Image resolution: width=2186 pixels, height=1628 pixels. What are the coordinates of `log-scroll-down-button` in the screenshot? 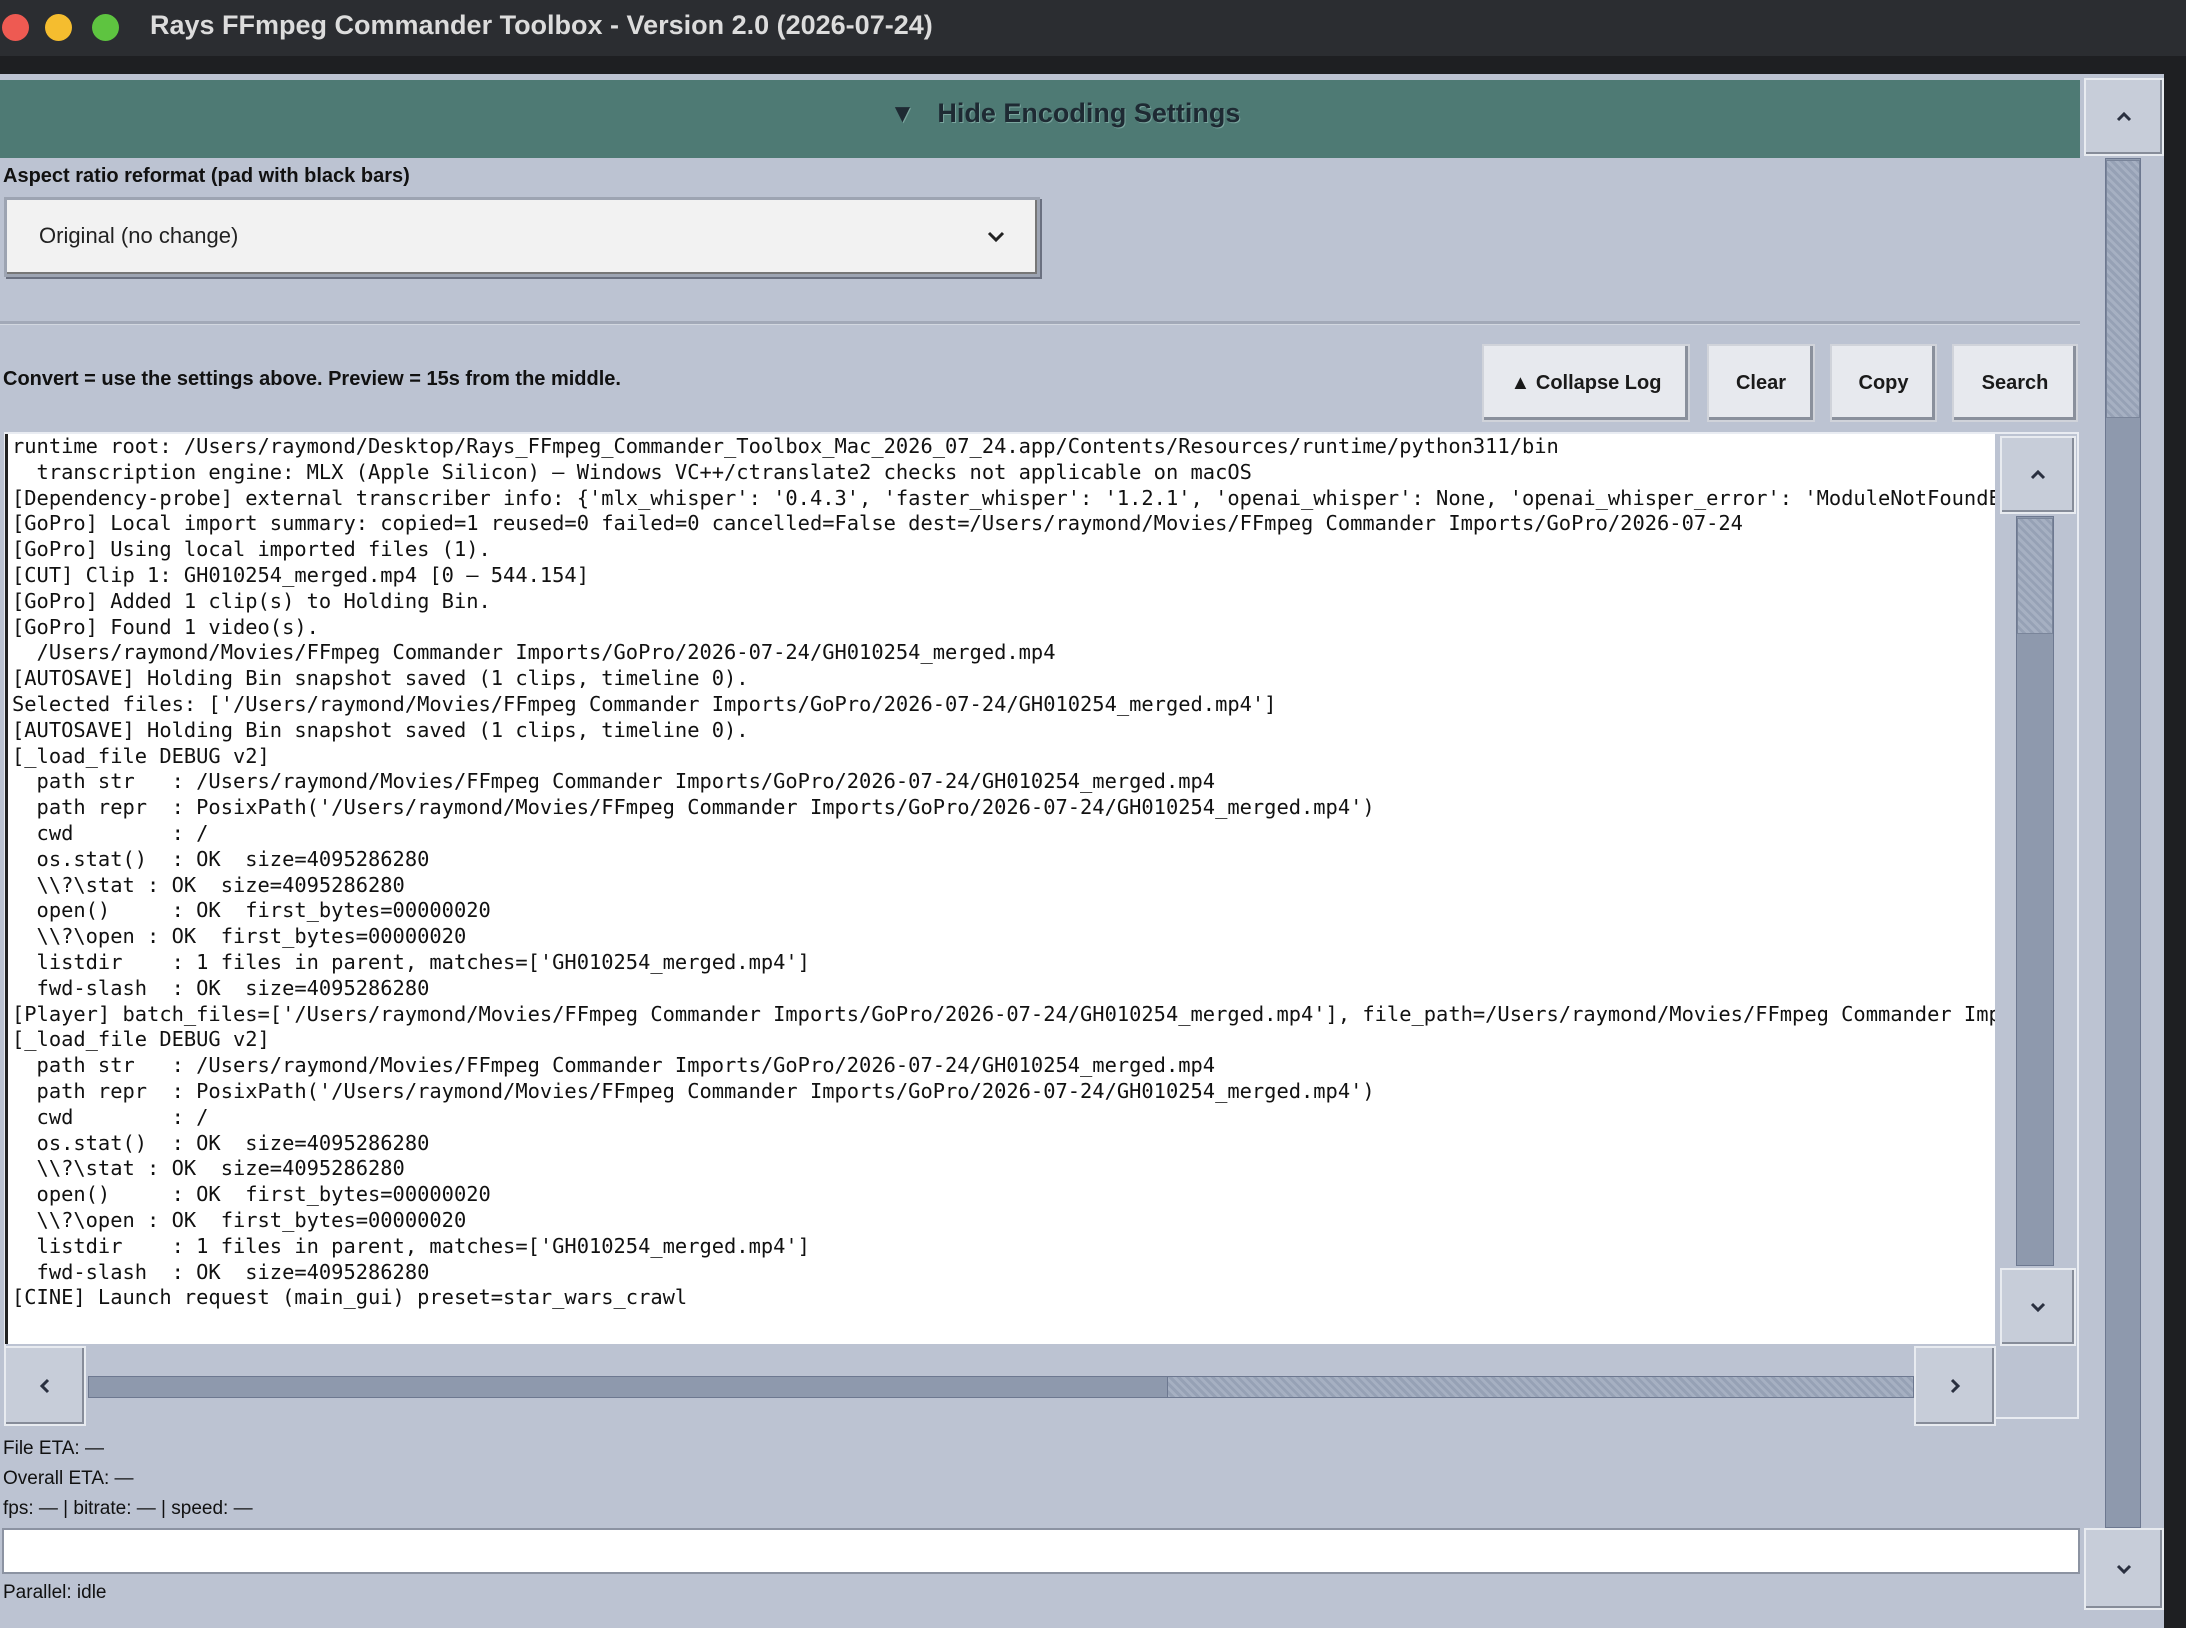 It's located at (2038, 1307).